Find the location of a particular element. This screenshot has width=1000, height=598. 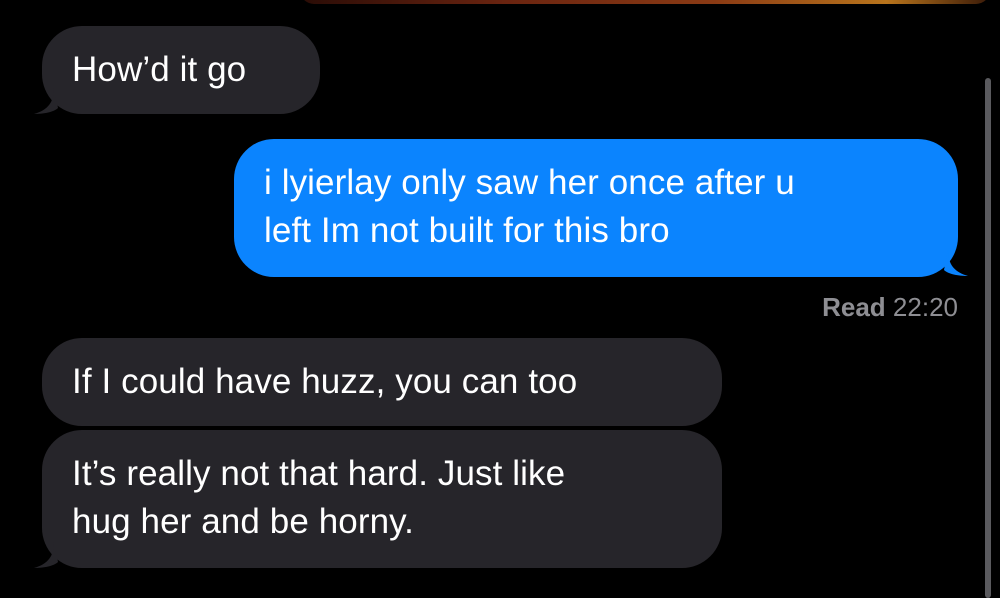

scrollbar is located at coordinates (988, 338).